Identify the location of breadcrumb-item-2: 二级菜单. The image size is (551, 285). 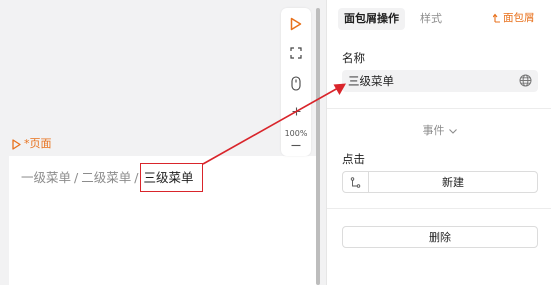
(106, 178).